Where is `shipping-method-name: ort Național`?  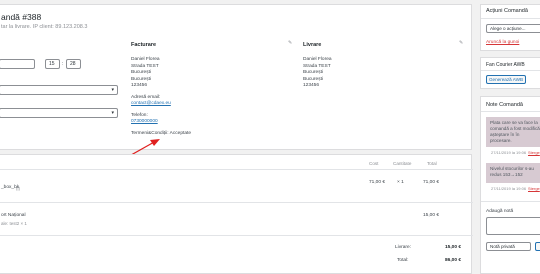
shipping-method-name: ort Național is located at coordinates (13, 215).